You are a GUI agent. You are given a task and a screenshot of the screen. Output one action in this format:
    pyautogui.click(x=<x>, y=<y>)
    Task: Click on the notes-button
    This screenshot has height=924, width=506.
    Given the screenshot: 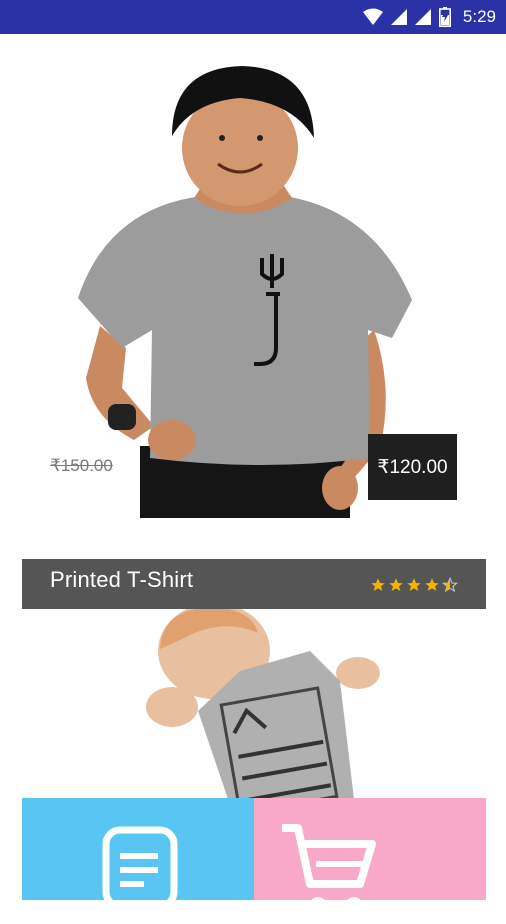 What is the action you would take?
    pyautogui.click(x=138, y=854)
    